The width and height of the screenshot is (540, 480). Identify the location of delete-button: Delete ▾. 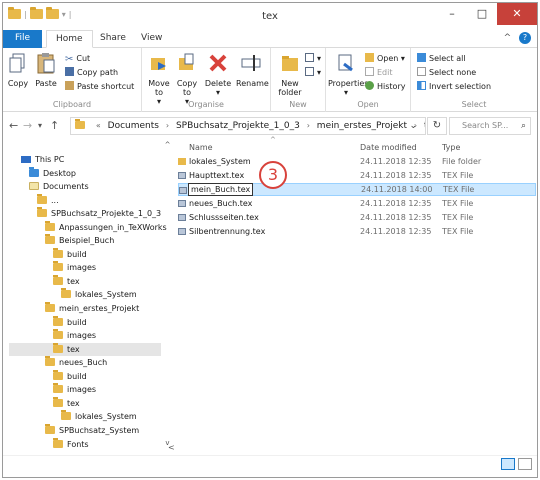
(218, 74).